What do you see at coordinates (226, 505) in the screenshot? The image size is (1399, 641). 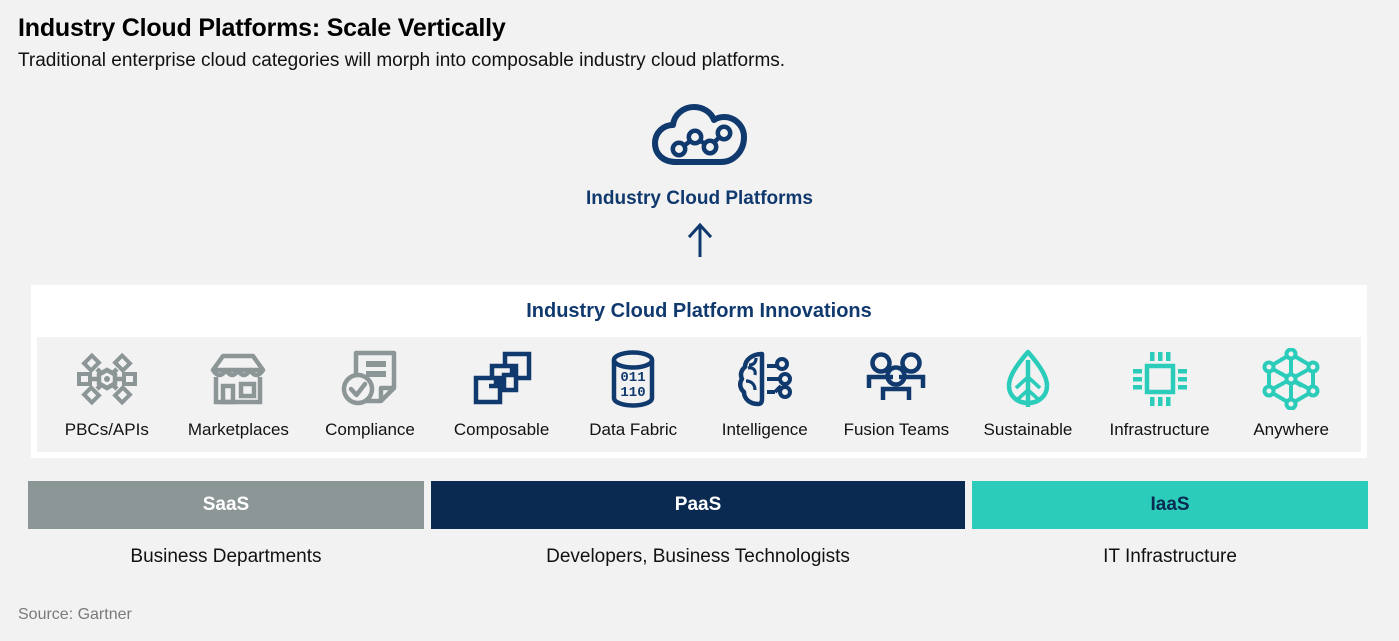 I see `service-bar-saas: SaaS` at bounding box center [226, 505].